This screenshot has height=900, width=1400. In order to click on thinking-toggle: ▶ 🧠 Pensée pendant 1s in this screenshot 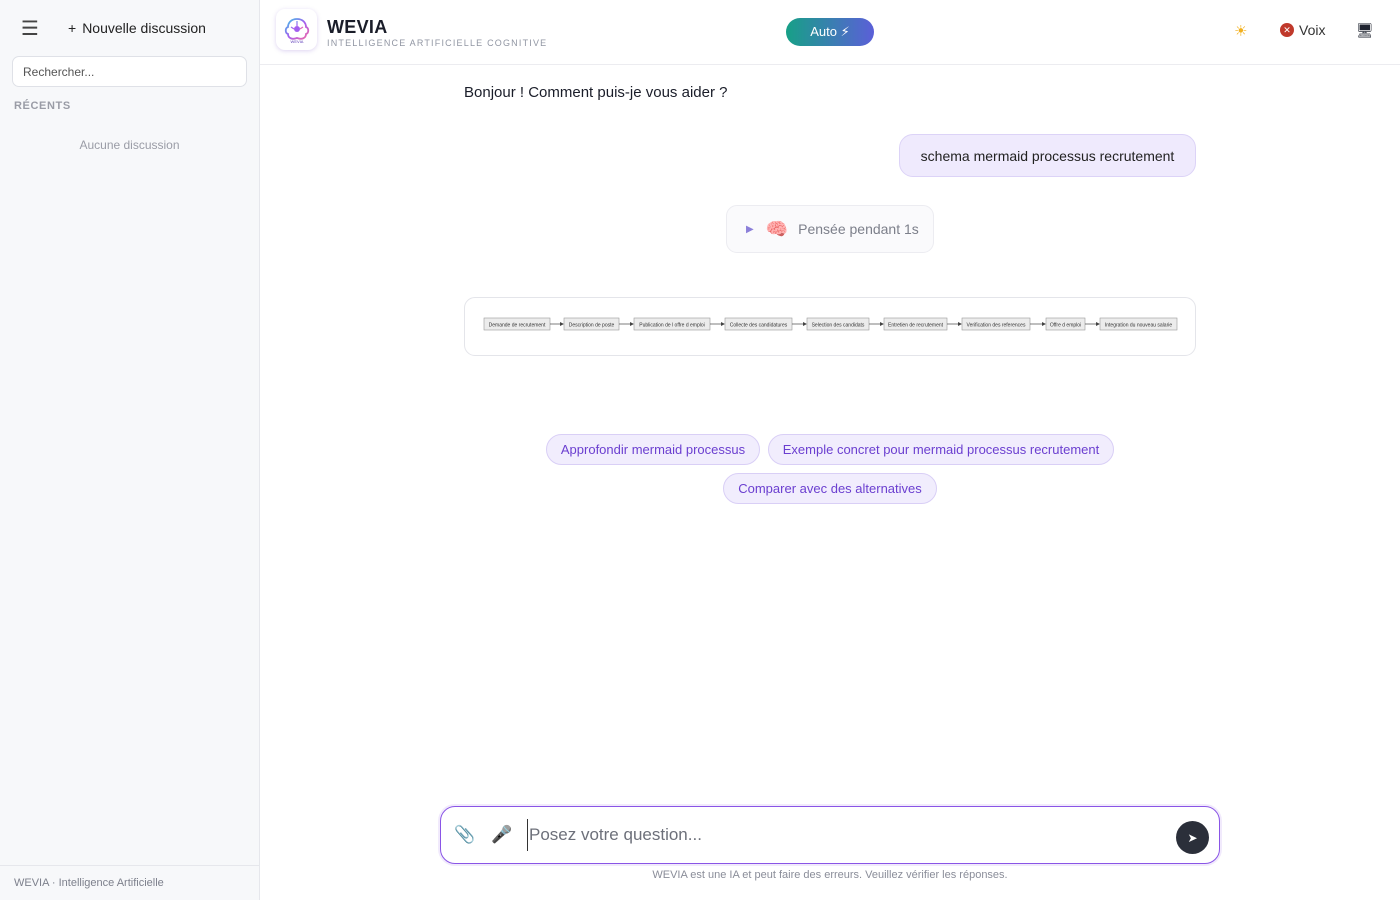, I will do `click(830, 229)`.